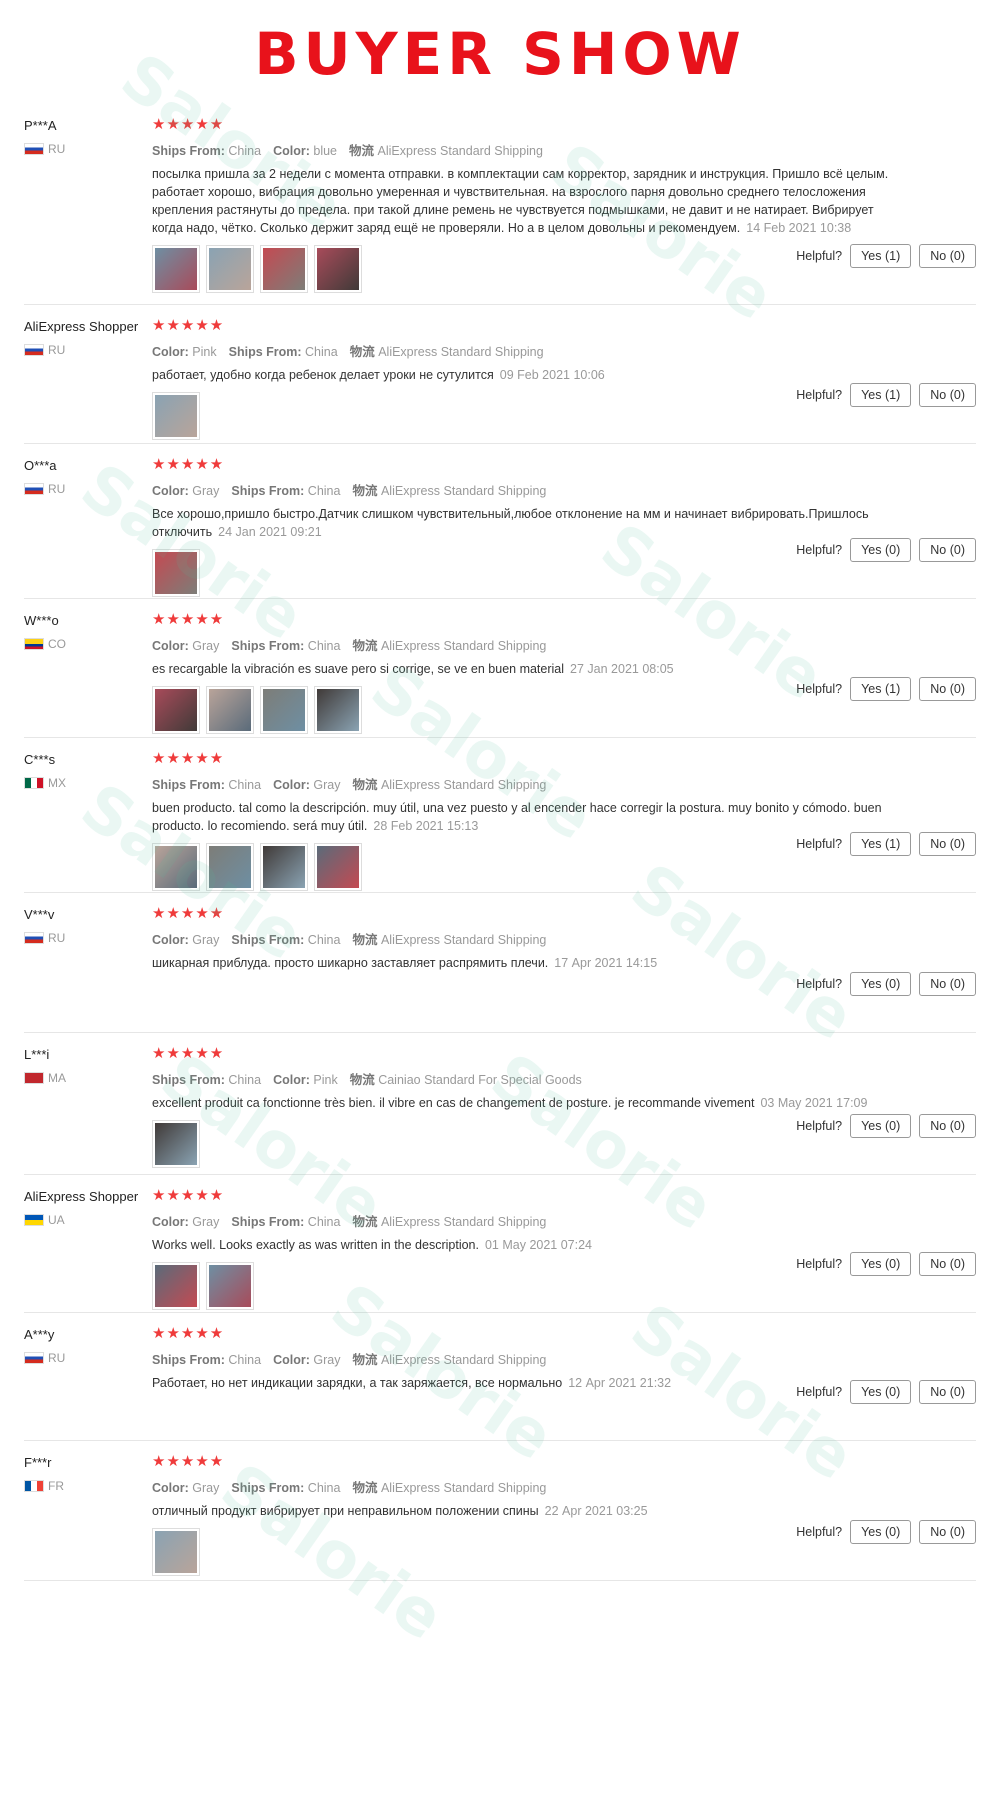  Describe the element at coordinates (799, 228) in the screenshot. I see `review-date: 14 Feb 2021 10:38` at that location.